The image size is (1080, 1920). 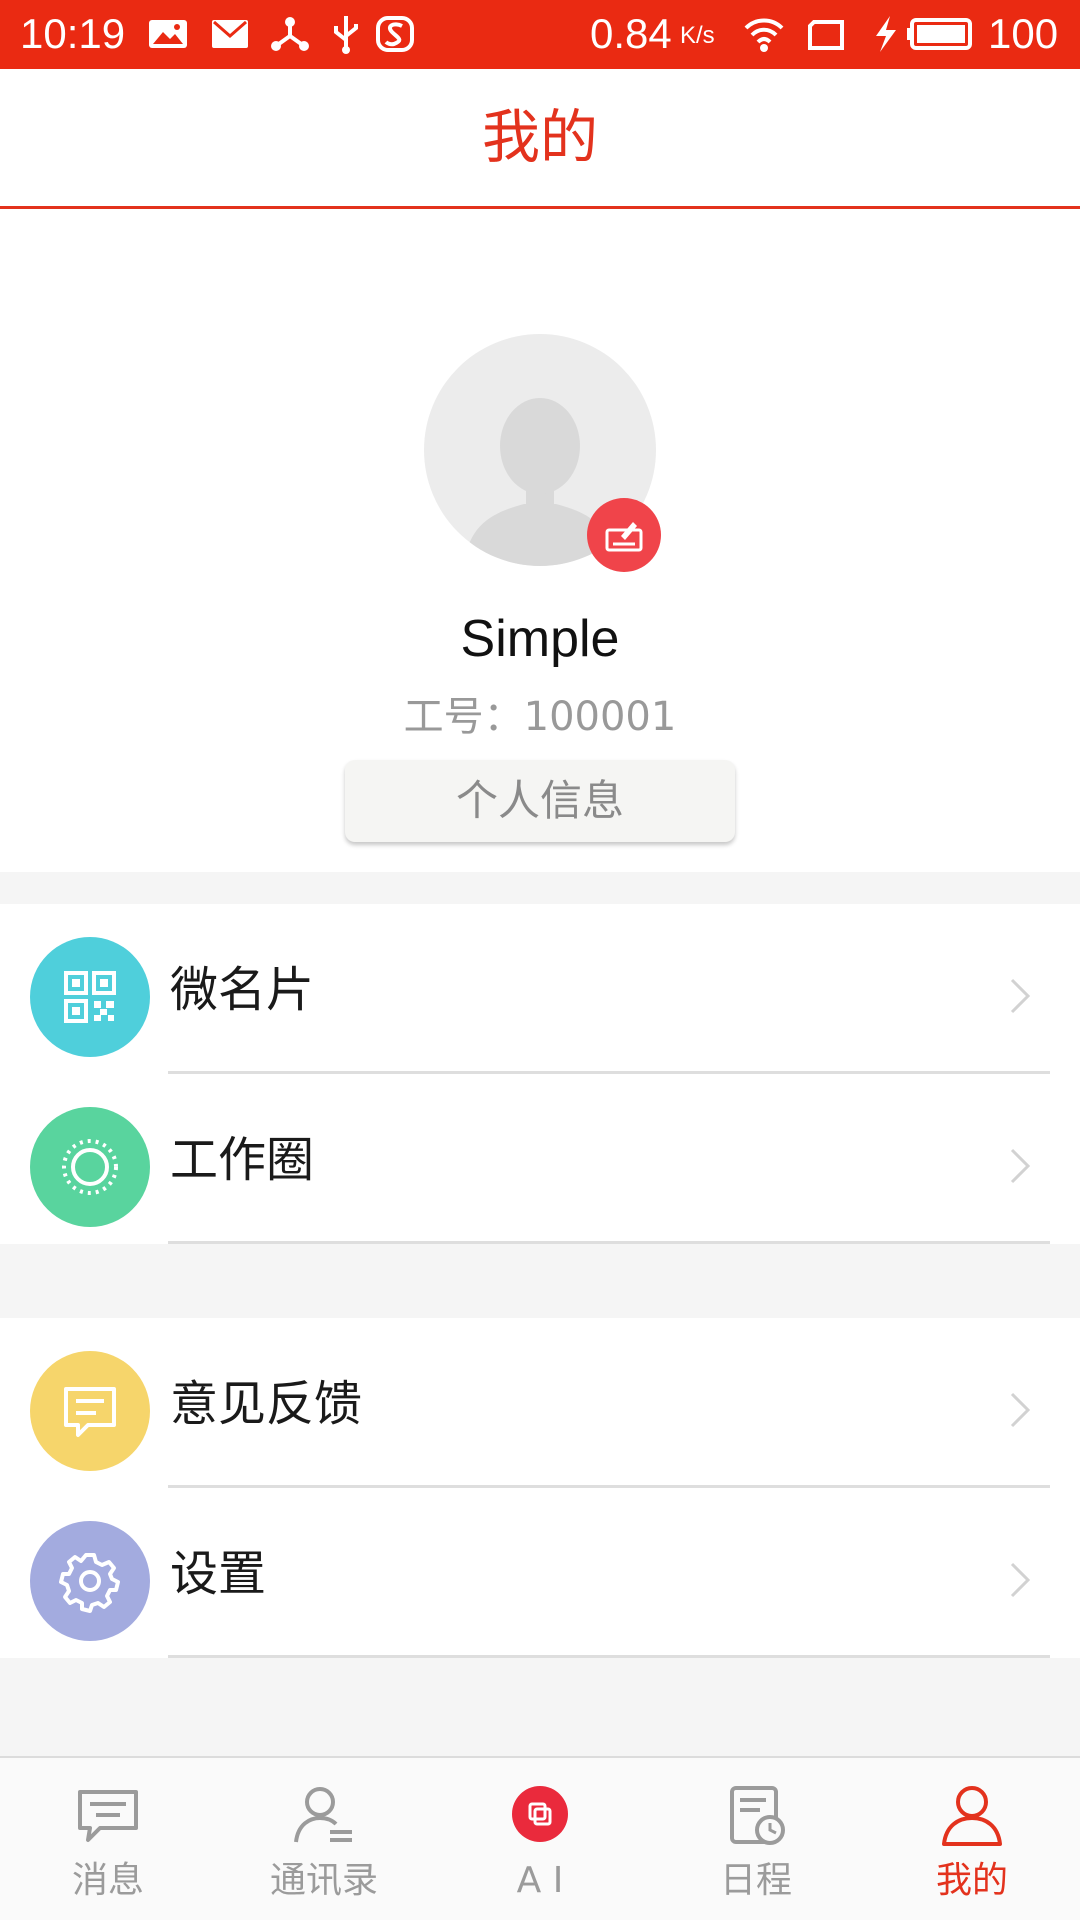 I want to click on page-header: 我的, so click(x=540, y=139).